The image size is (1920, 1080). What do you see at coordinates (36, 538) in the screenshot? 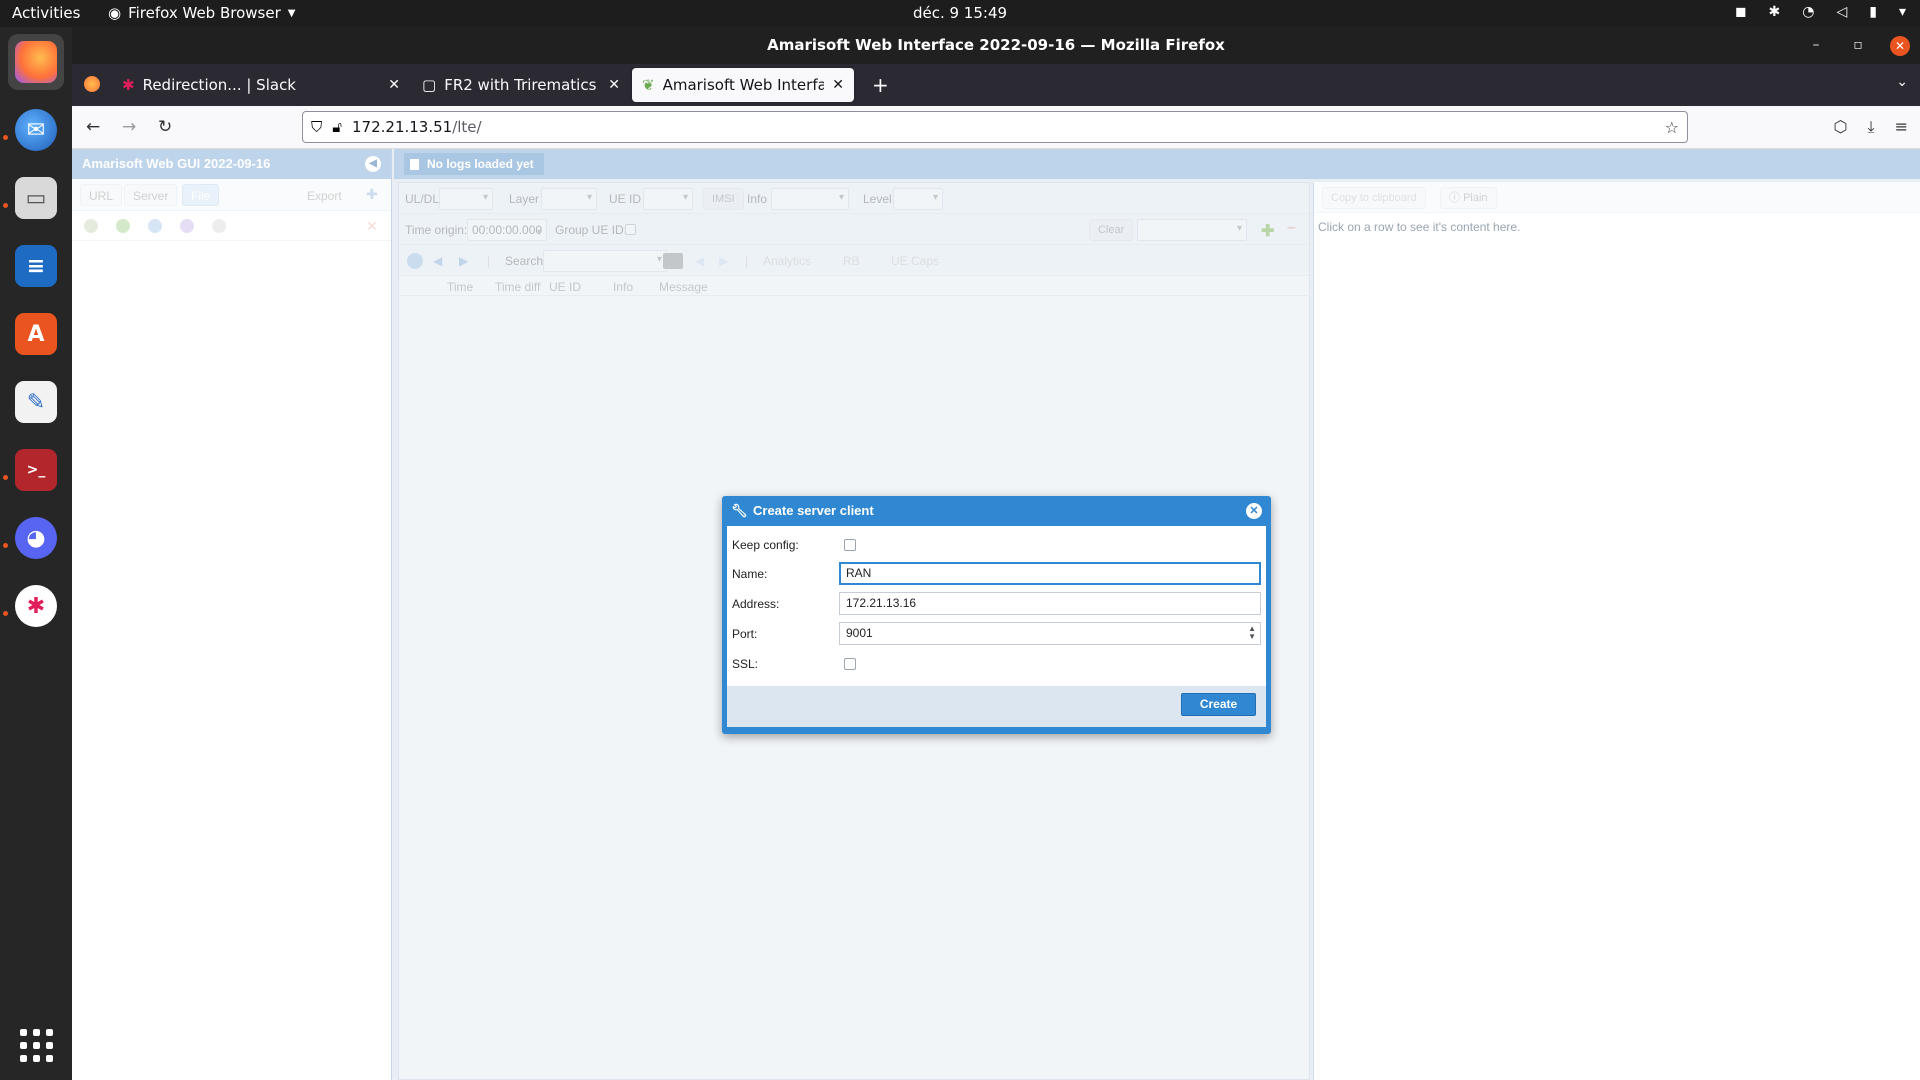
I see `dock-discord: ◕` at bounding box center [36, 538].